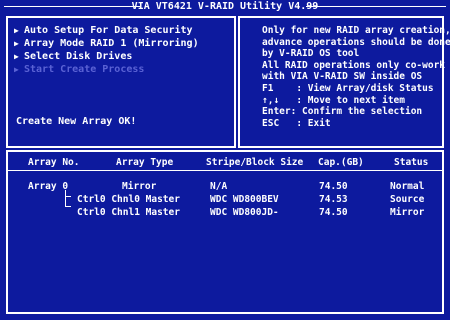  What do you see at coordinates (225, 6) in the screenshot?
I see `window-title: VIA VT6421 V-RAID Utility V4.99` at bounding box center [225, 6].